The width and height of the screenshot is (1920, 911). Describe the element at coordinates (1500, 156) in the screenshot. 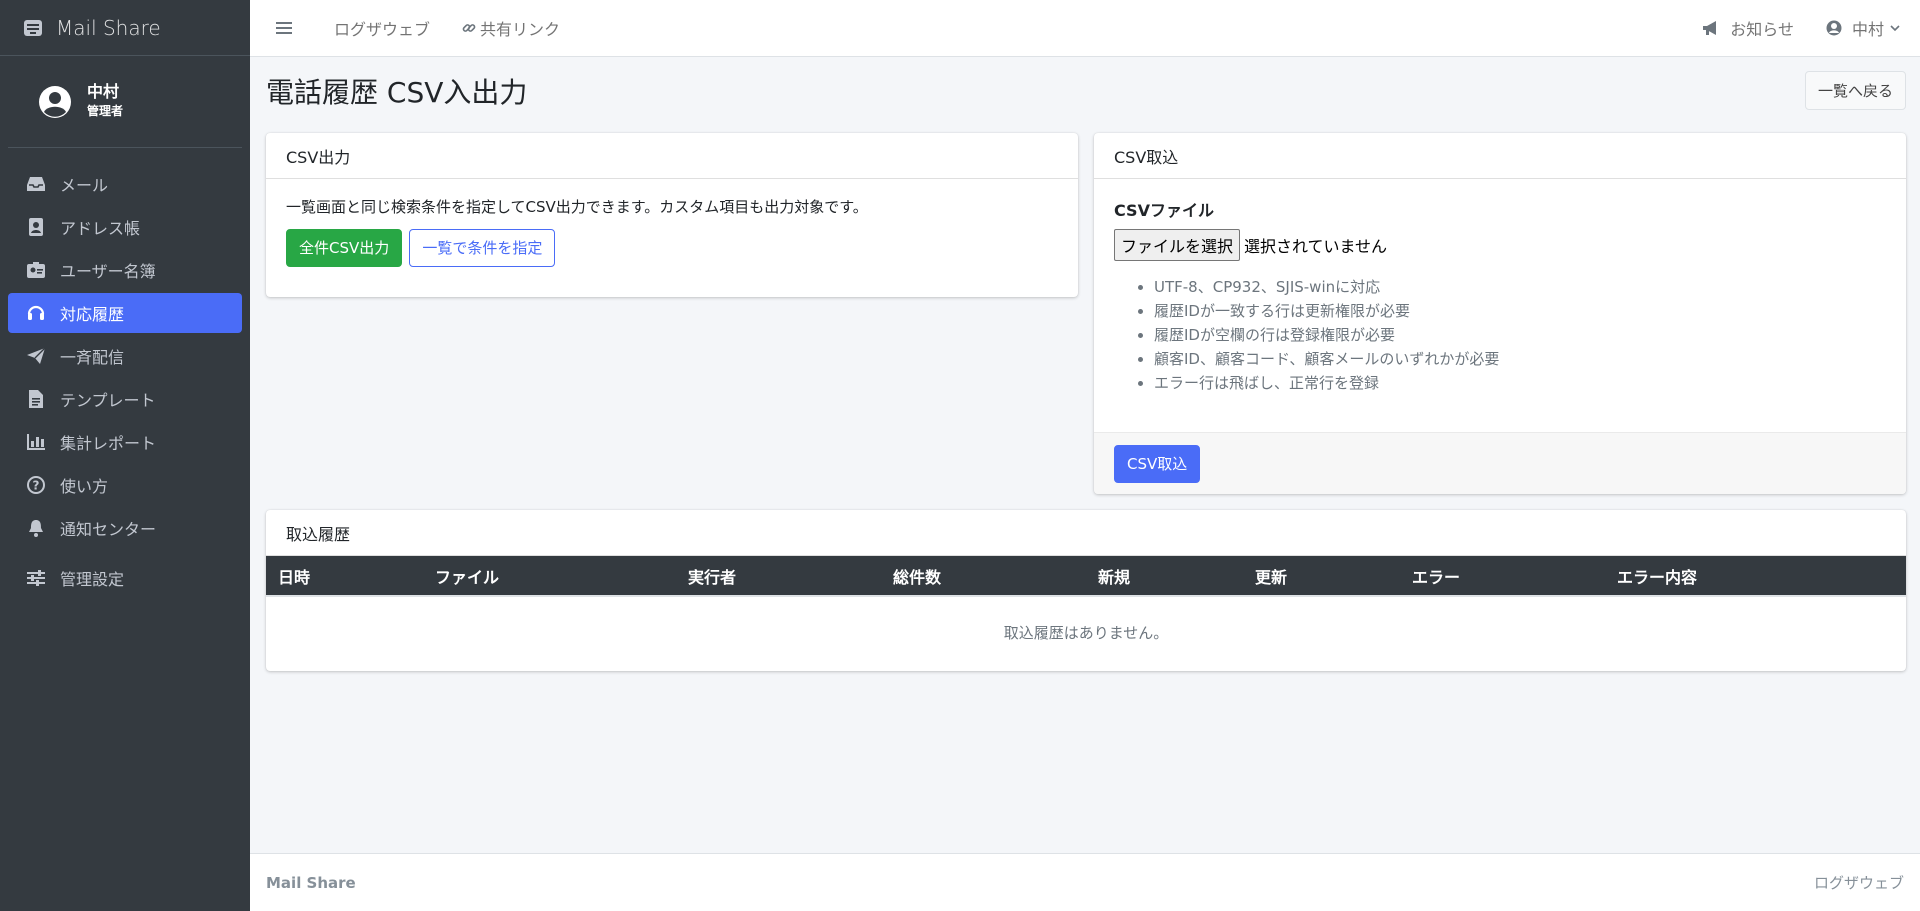

I see `csv-import-header: CSV取込` at that location.